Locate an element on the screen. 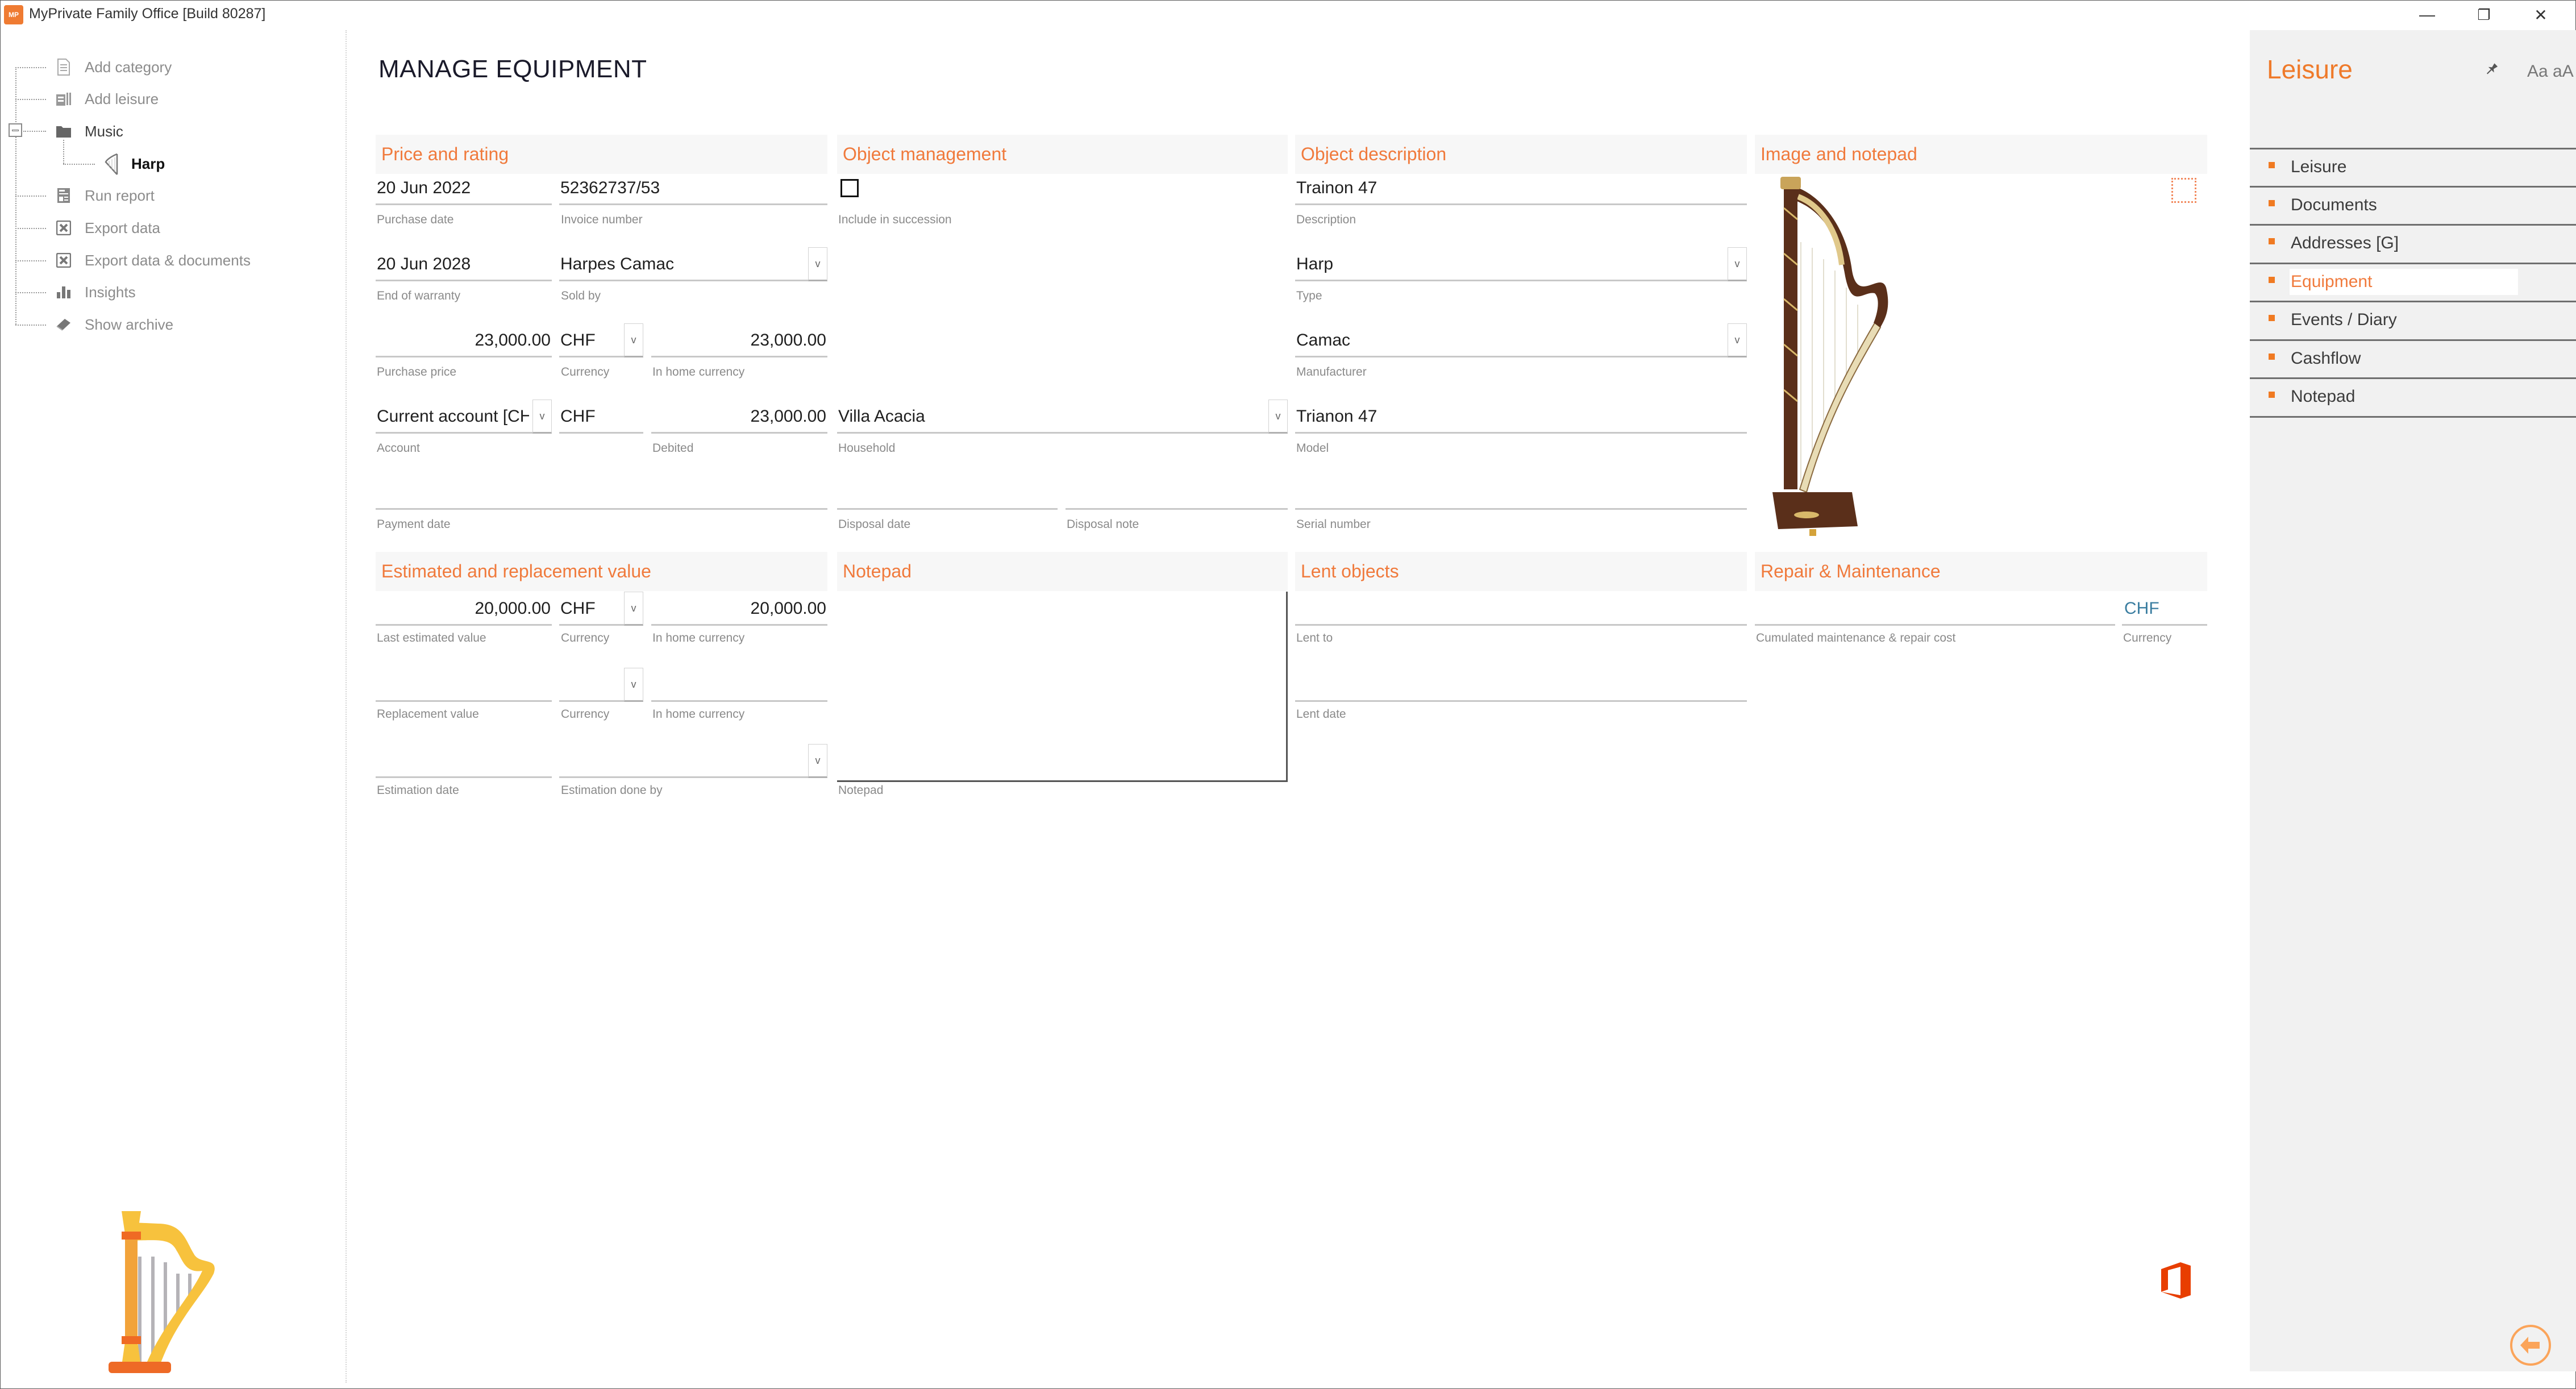  tree-item-show-archive: Show archive is located at coordinates (129, 325).